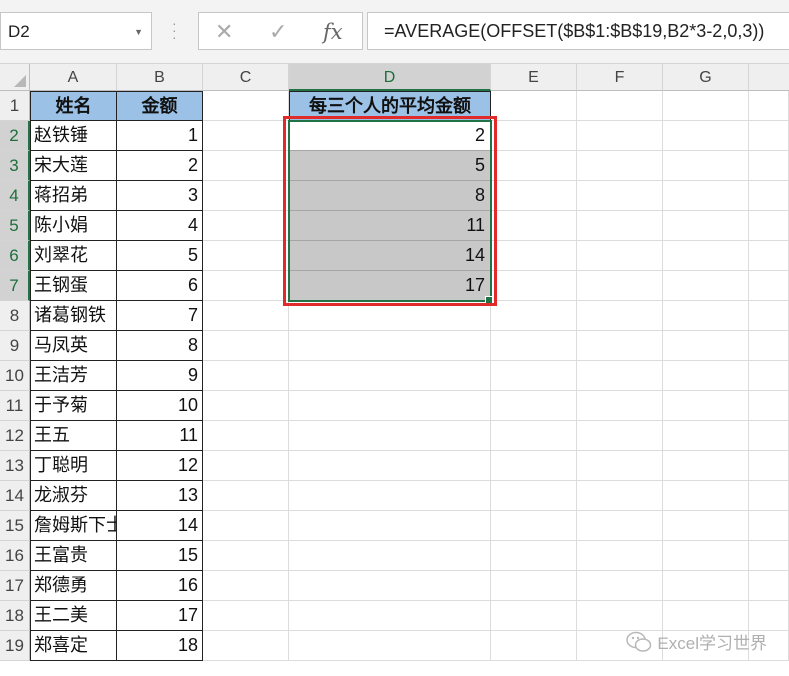  What do you see at coordinates (534, 77) in the screenshot?
I see `column-header-e: E` at bounding box center [534, 77].